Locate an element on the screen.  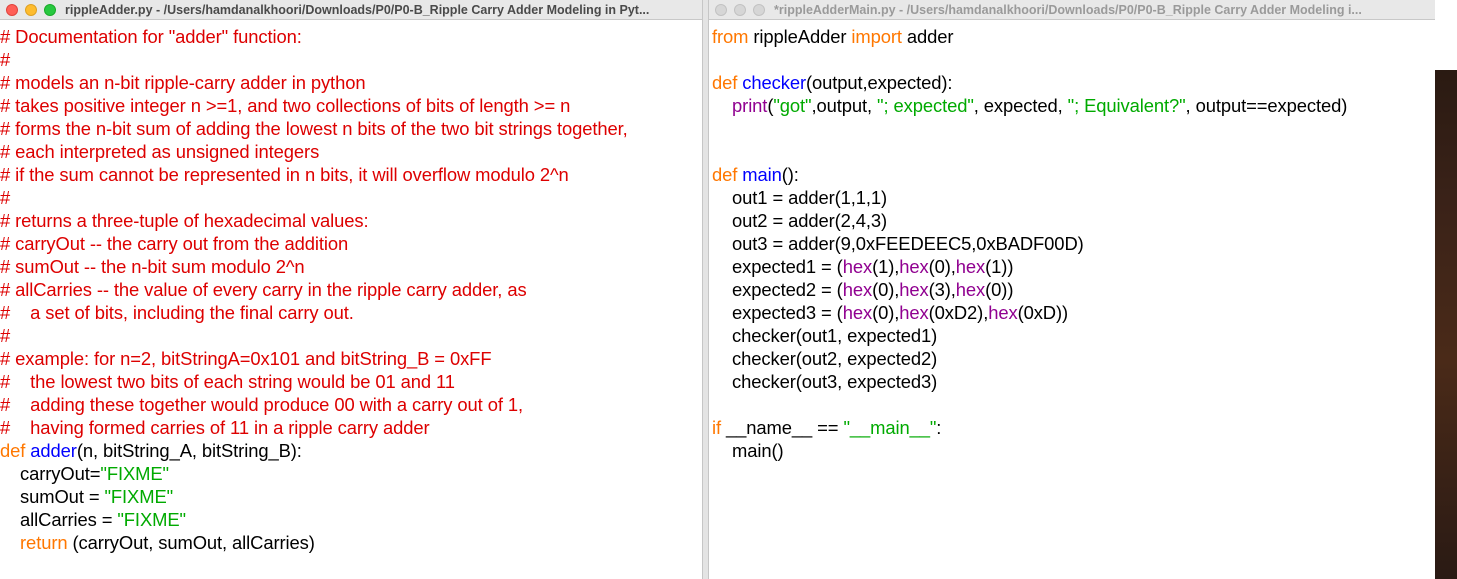
code-token: (1)) is located at coordinates (999, 266).